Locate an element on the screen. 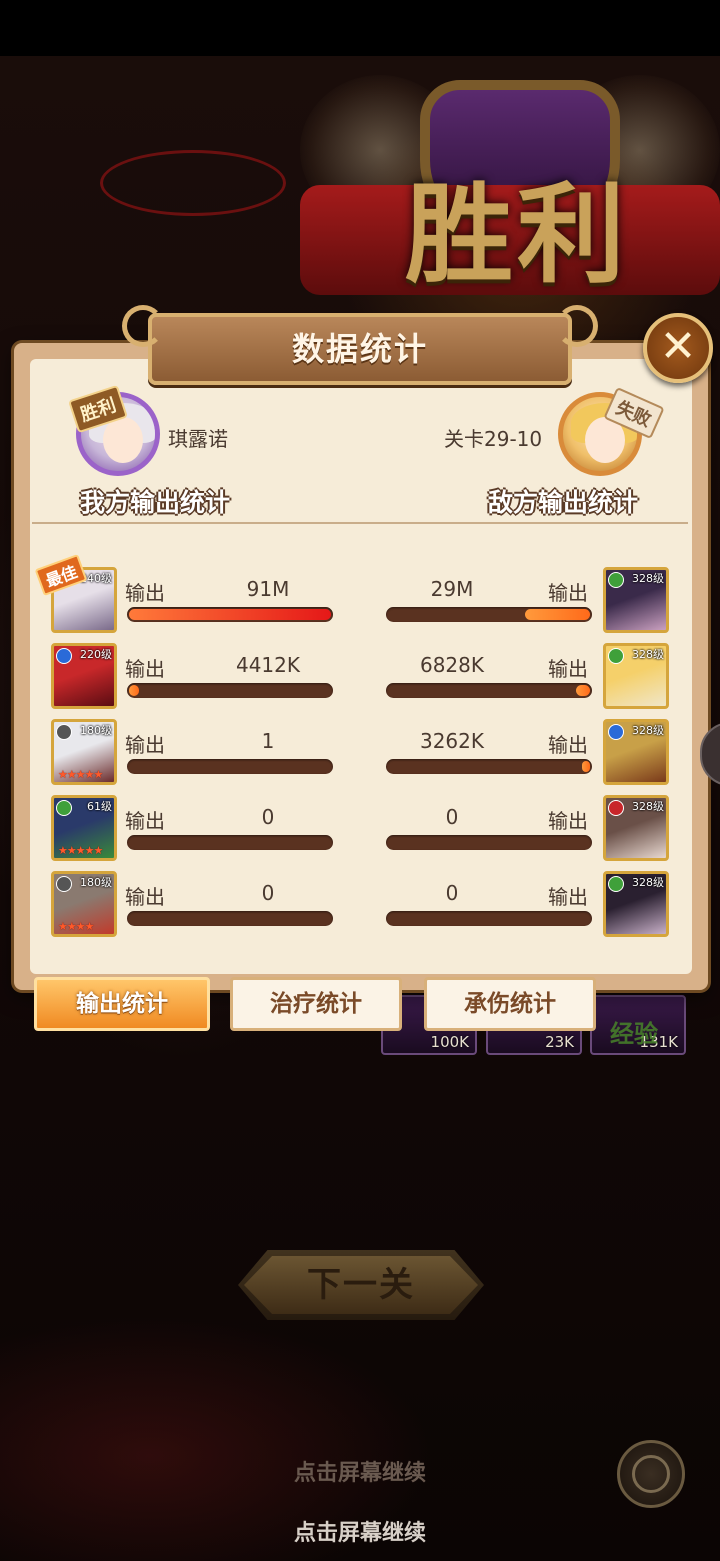  hero-level: 220级 is located at coordinates (96, 654).